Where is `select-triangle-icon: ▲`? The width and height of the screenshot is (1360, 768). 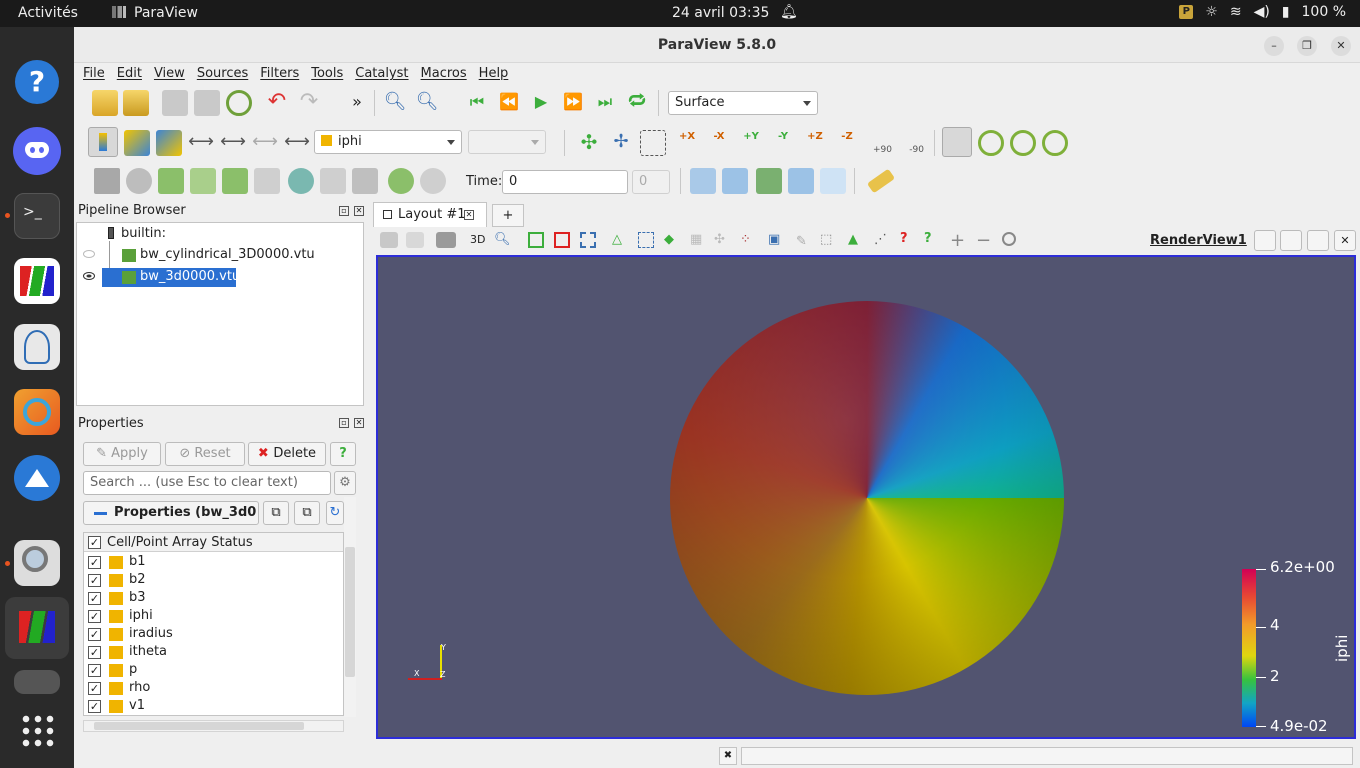
select-triangle-icon: ▲ is located at coordinates (853, 239).